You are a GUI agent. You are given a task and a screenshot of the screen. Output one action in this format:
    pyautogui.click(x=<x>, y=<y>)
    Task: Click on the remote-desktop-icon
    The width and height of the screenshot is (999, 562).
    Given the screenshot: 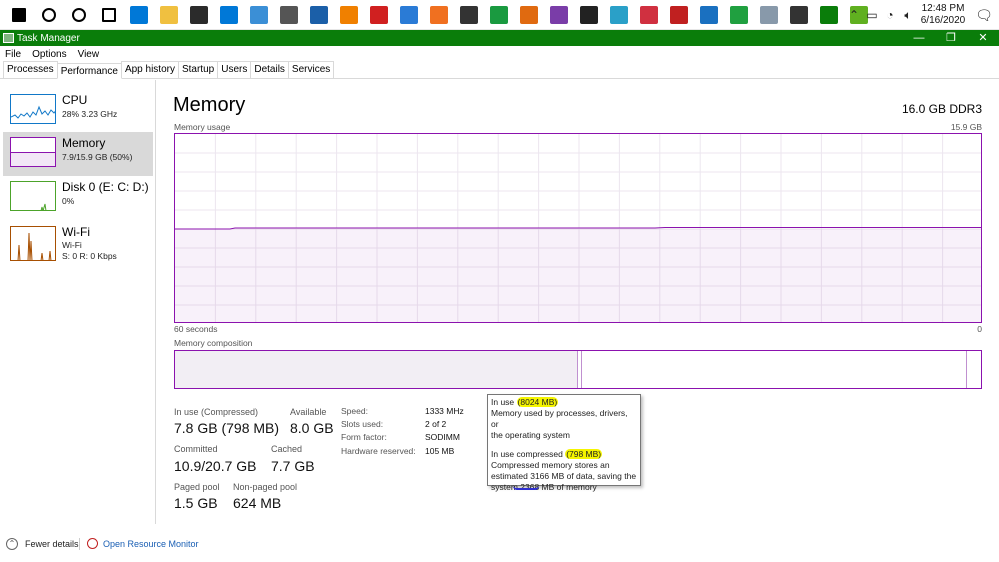 What is the action you would take?
    pyautogui.click(x=259, y=15)
    